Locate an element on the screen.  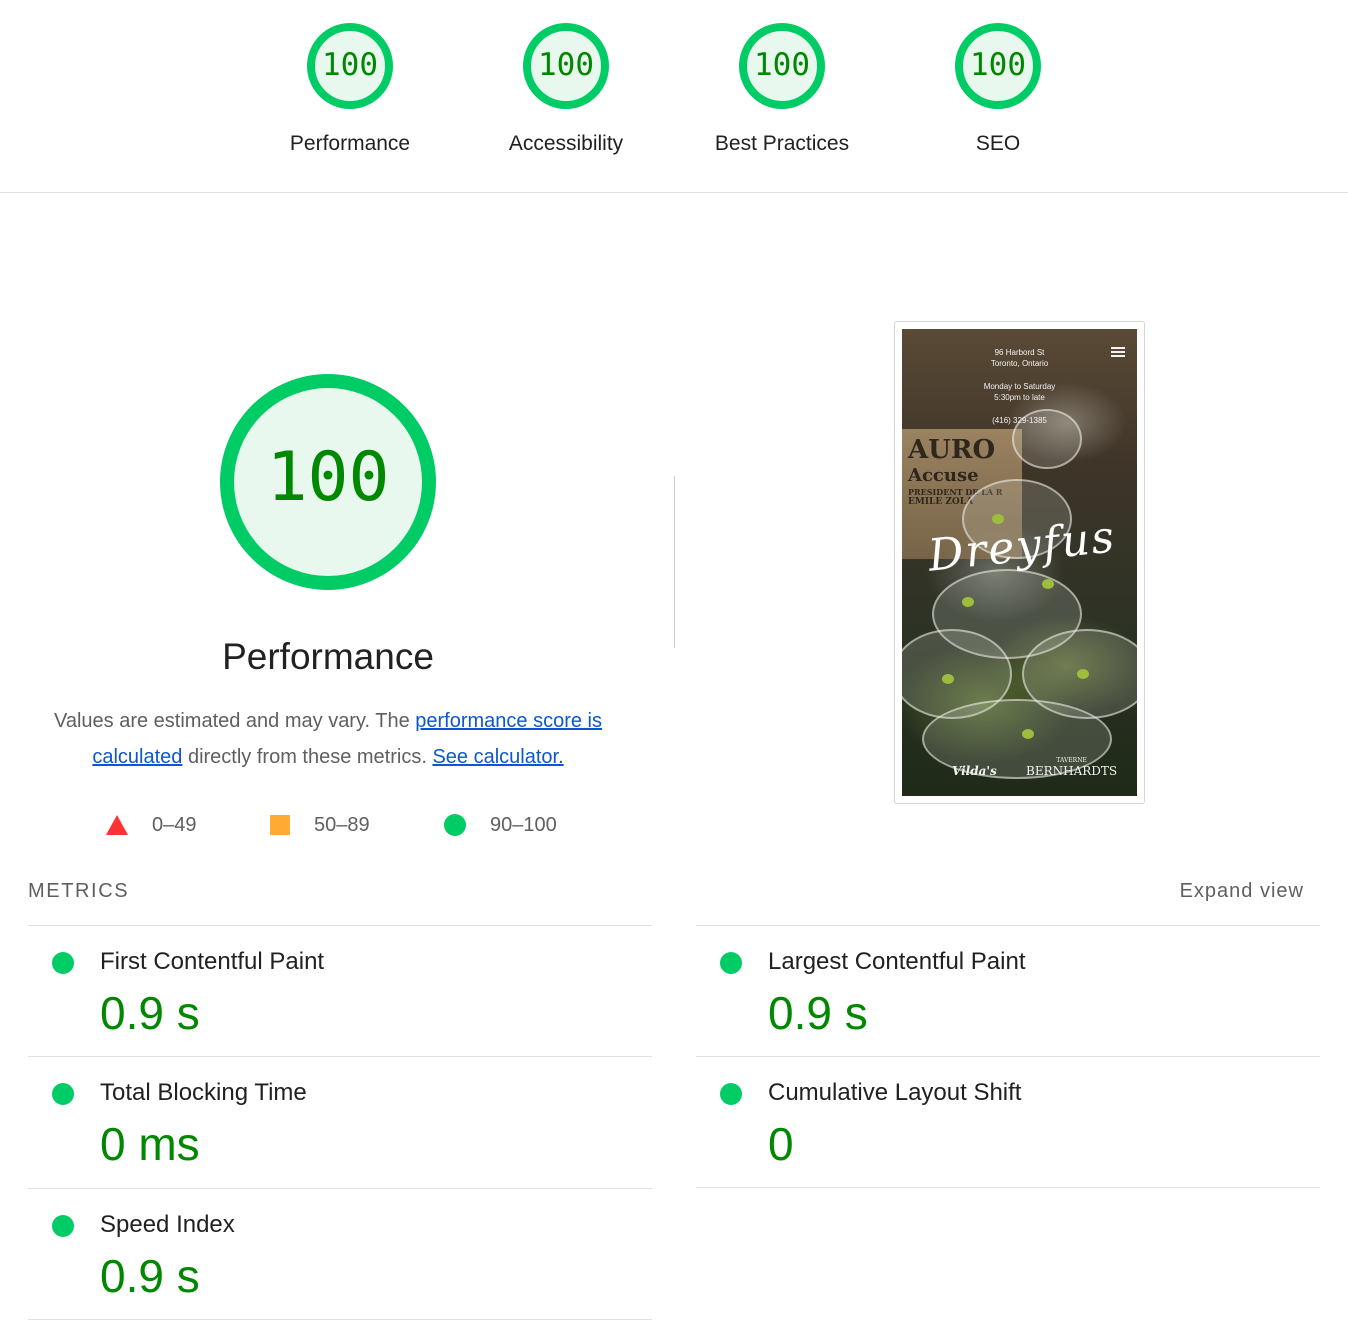
legend-fail: 0–49 is located at coordinates (151, 825).